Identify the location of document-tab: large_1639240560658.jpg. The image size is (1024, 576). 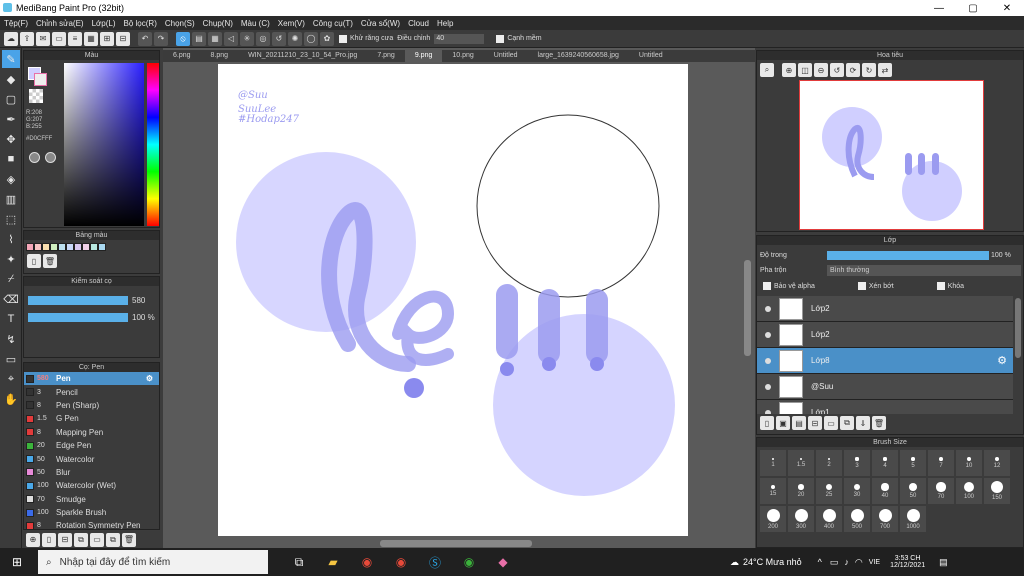
(578, 56).